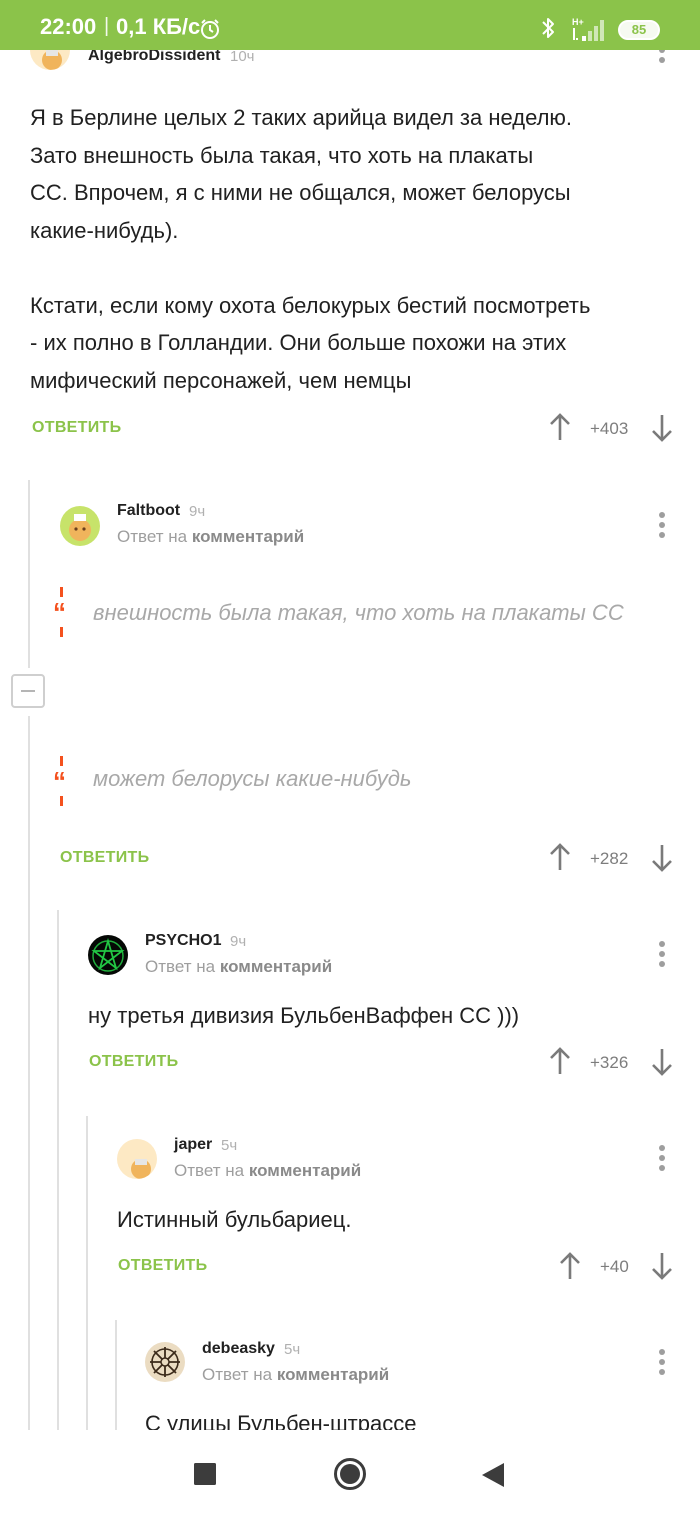 The width and height of the screenshot is (700, 1516). I want to click on comment-author: japer, so click(193, 1145).